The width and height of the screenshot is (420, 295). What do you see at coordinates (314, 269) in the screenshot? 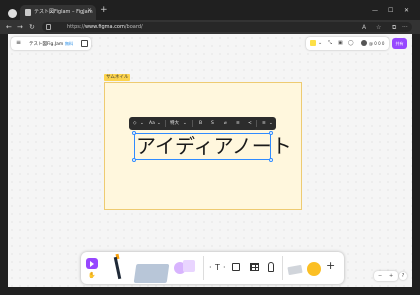
I see `emoji-icon` at bounding box center [314, 269].